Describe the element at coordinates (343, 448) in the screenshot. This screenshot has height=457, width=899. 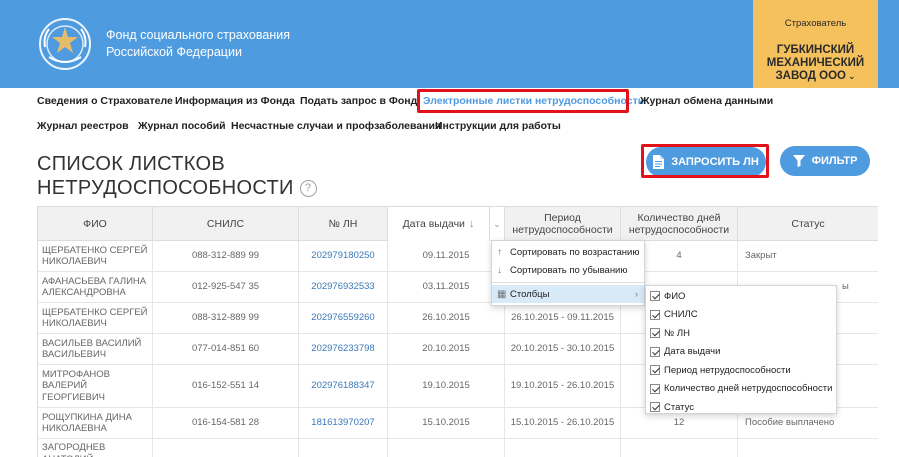
I see `cell-ln-link` at that location.